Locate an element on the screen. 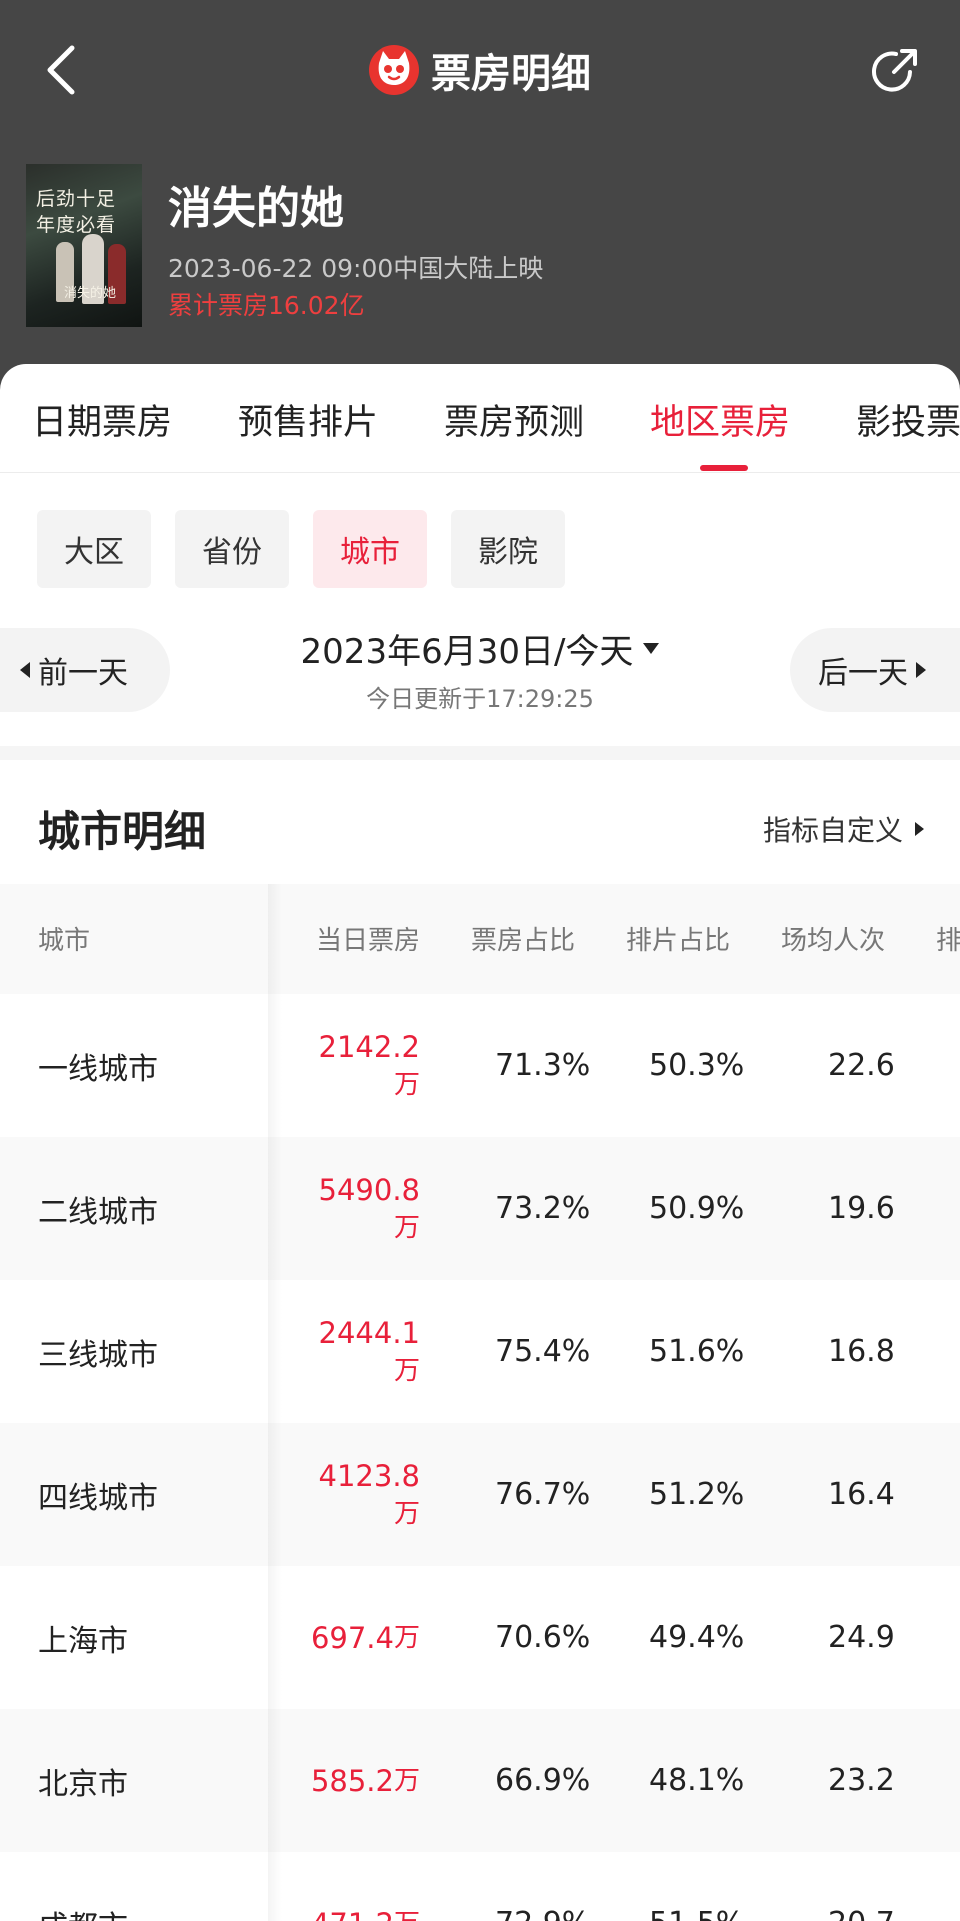 The image size is (960, 1921). city-name: 三线城市 is located at coordinates (98, 1355).